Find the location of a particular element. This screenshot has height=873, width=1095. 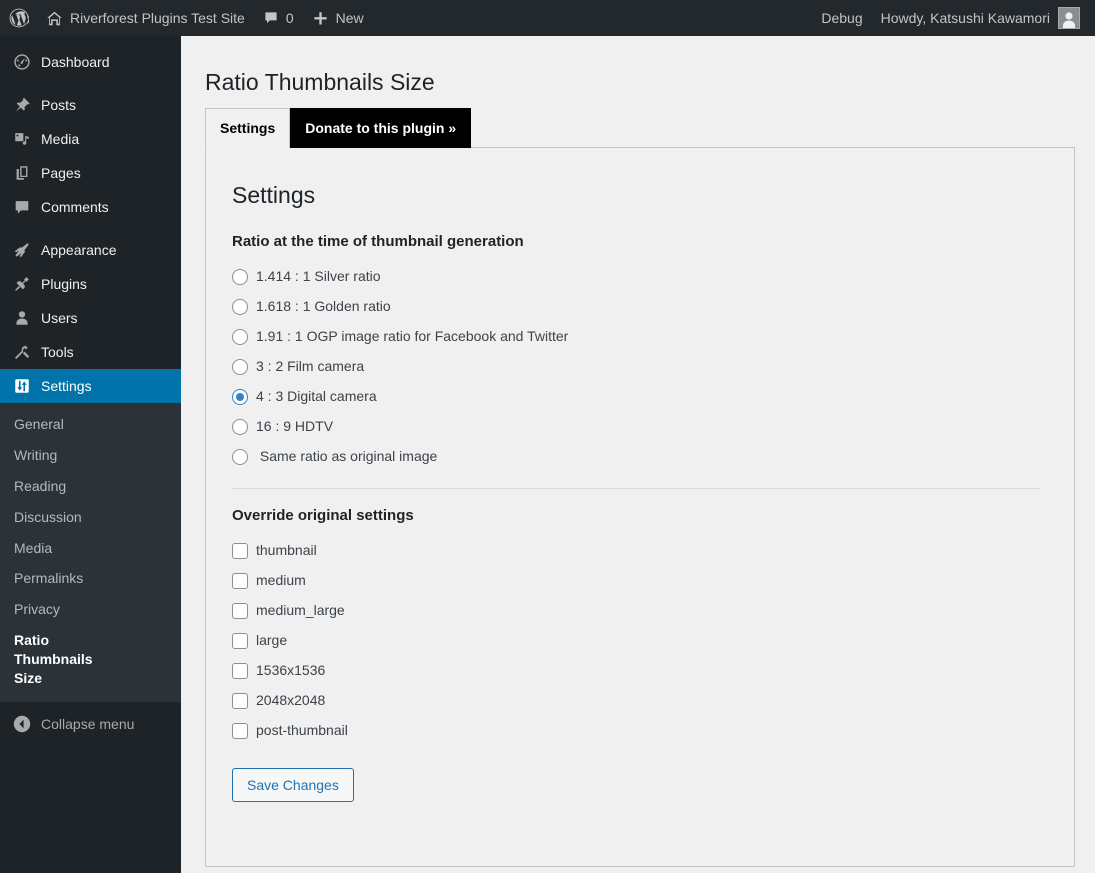

sidebar-item-settings: Settings is located at coordinates (94, 386).